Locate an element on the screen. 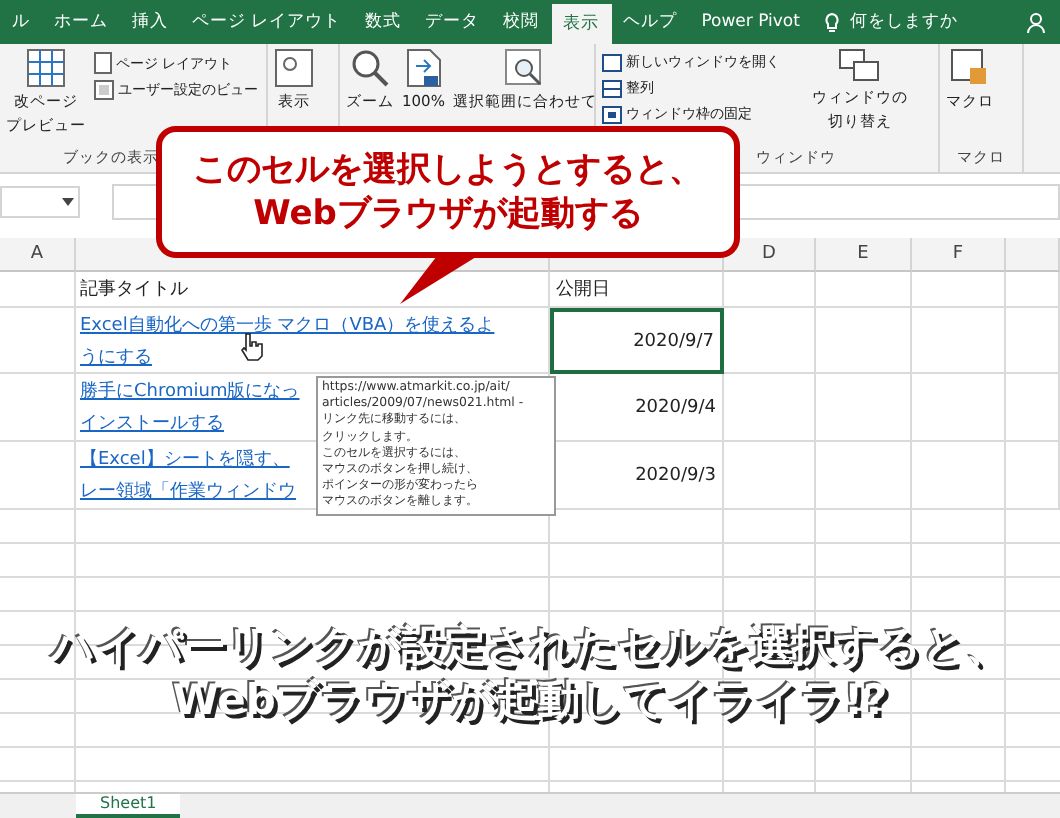 Image resolution: width=1060 pixels, height=818 pixels. ribbon-tab: ル is located at coordinates (21, 22).